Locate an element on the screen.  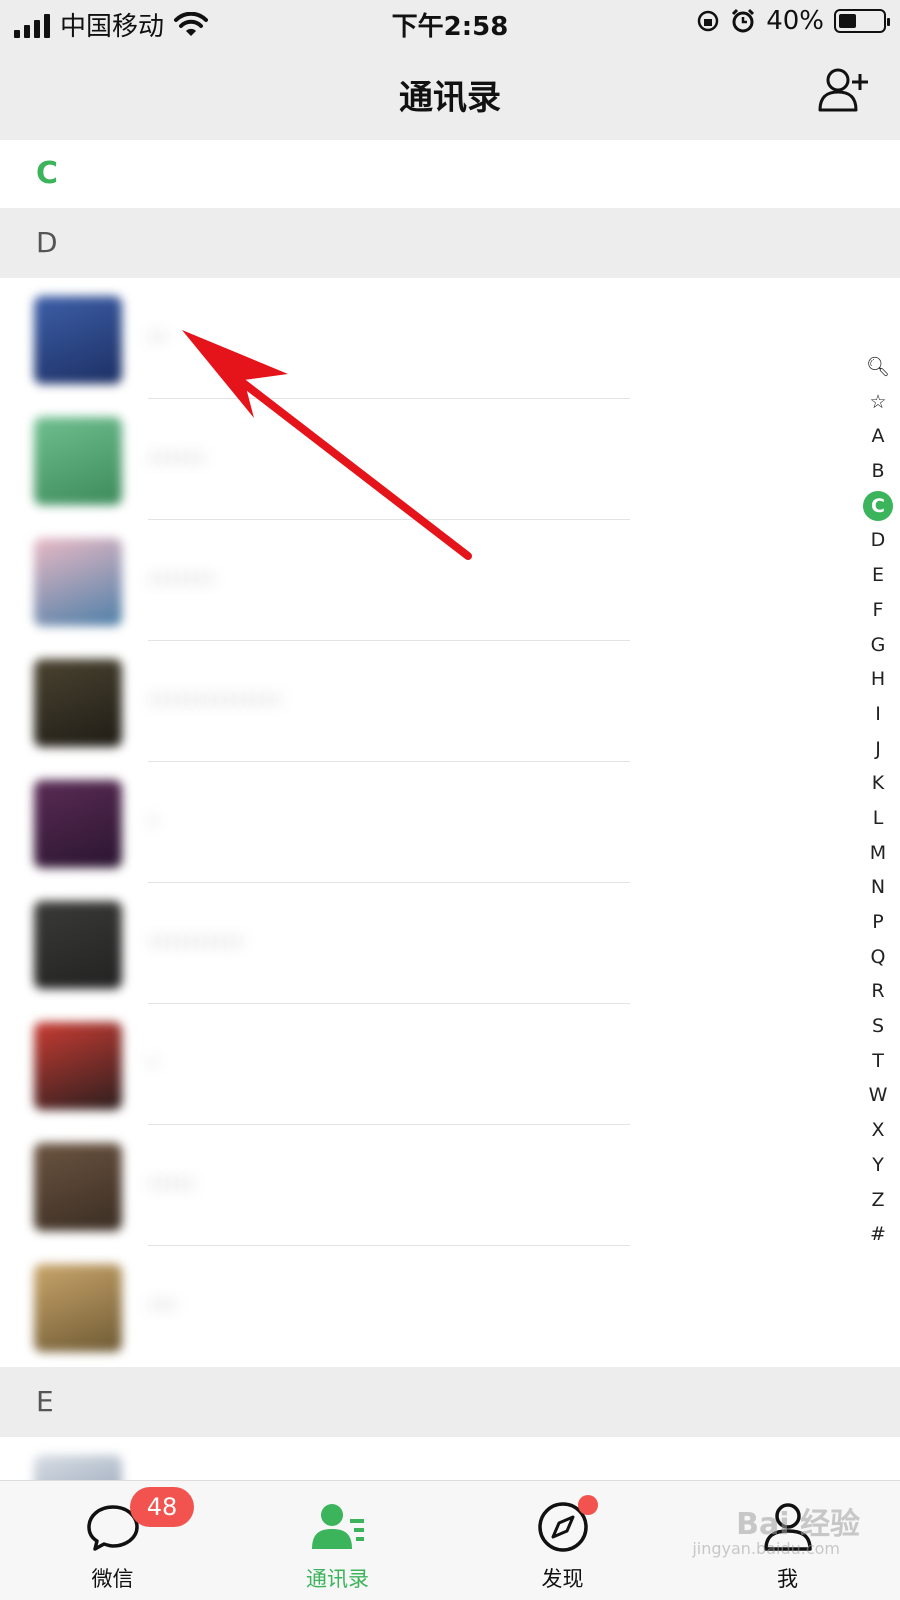
index-star-icon: ☆ is located at coordinates (878, 402).